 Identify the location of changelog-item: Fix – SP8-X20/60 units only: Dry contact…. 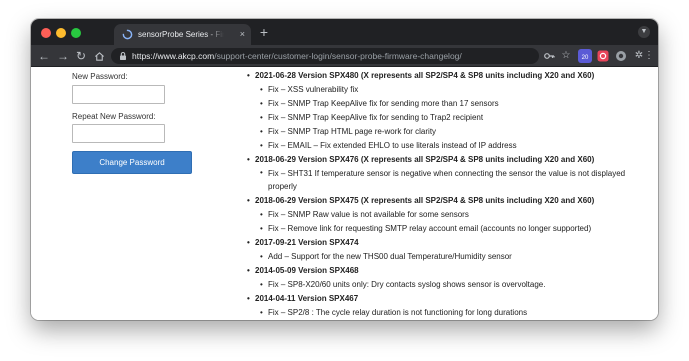
(444, 285).